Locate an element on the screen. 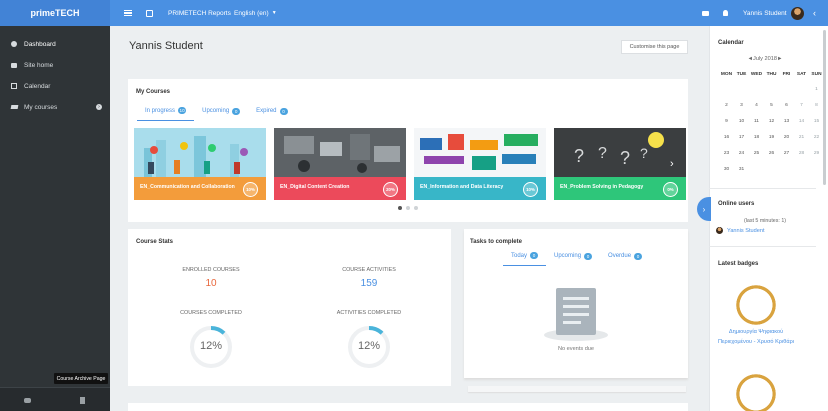  calendar-day: 26 is located at coordinates (771, 153).